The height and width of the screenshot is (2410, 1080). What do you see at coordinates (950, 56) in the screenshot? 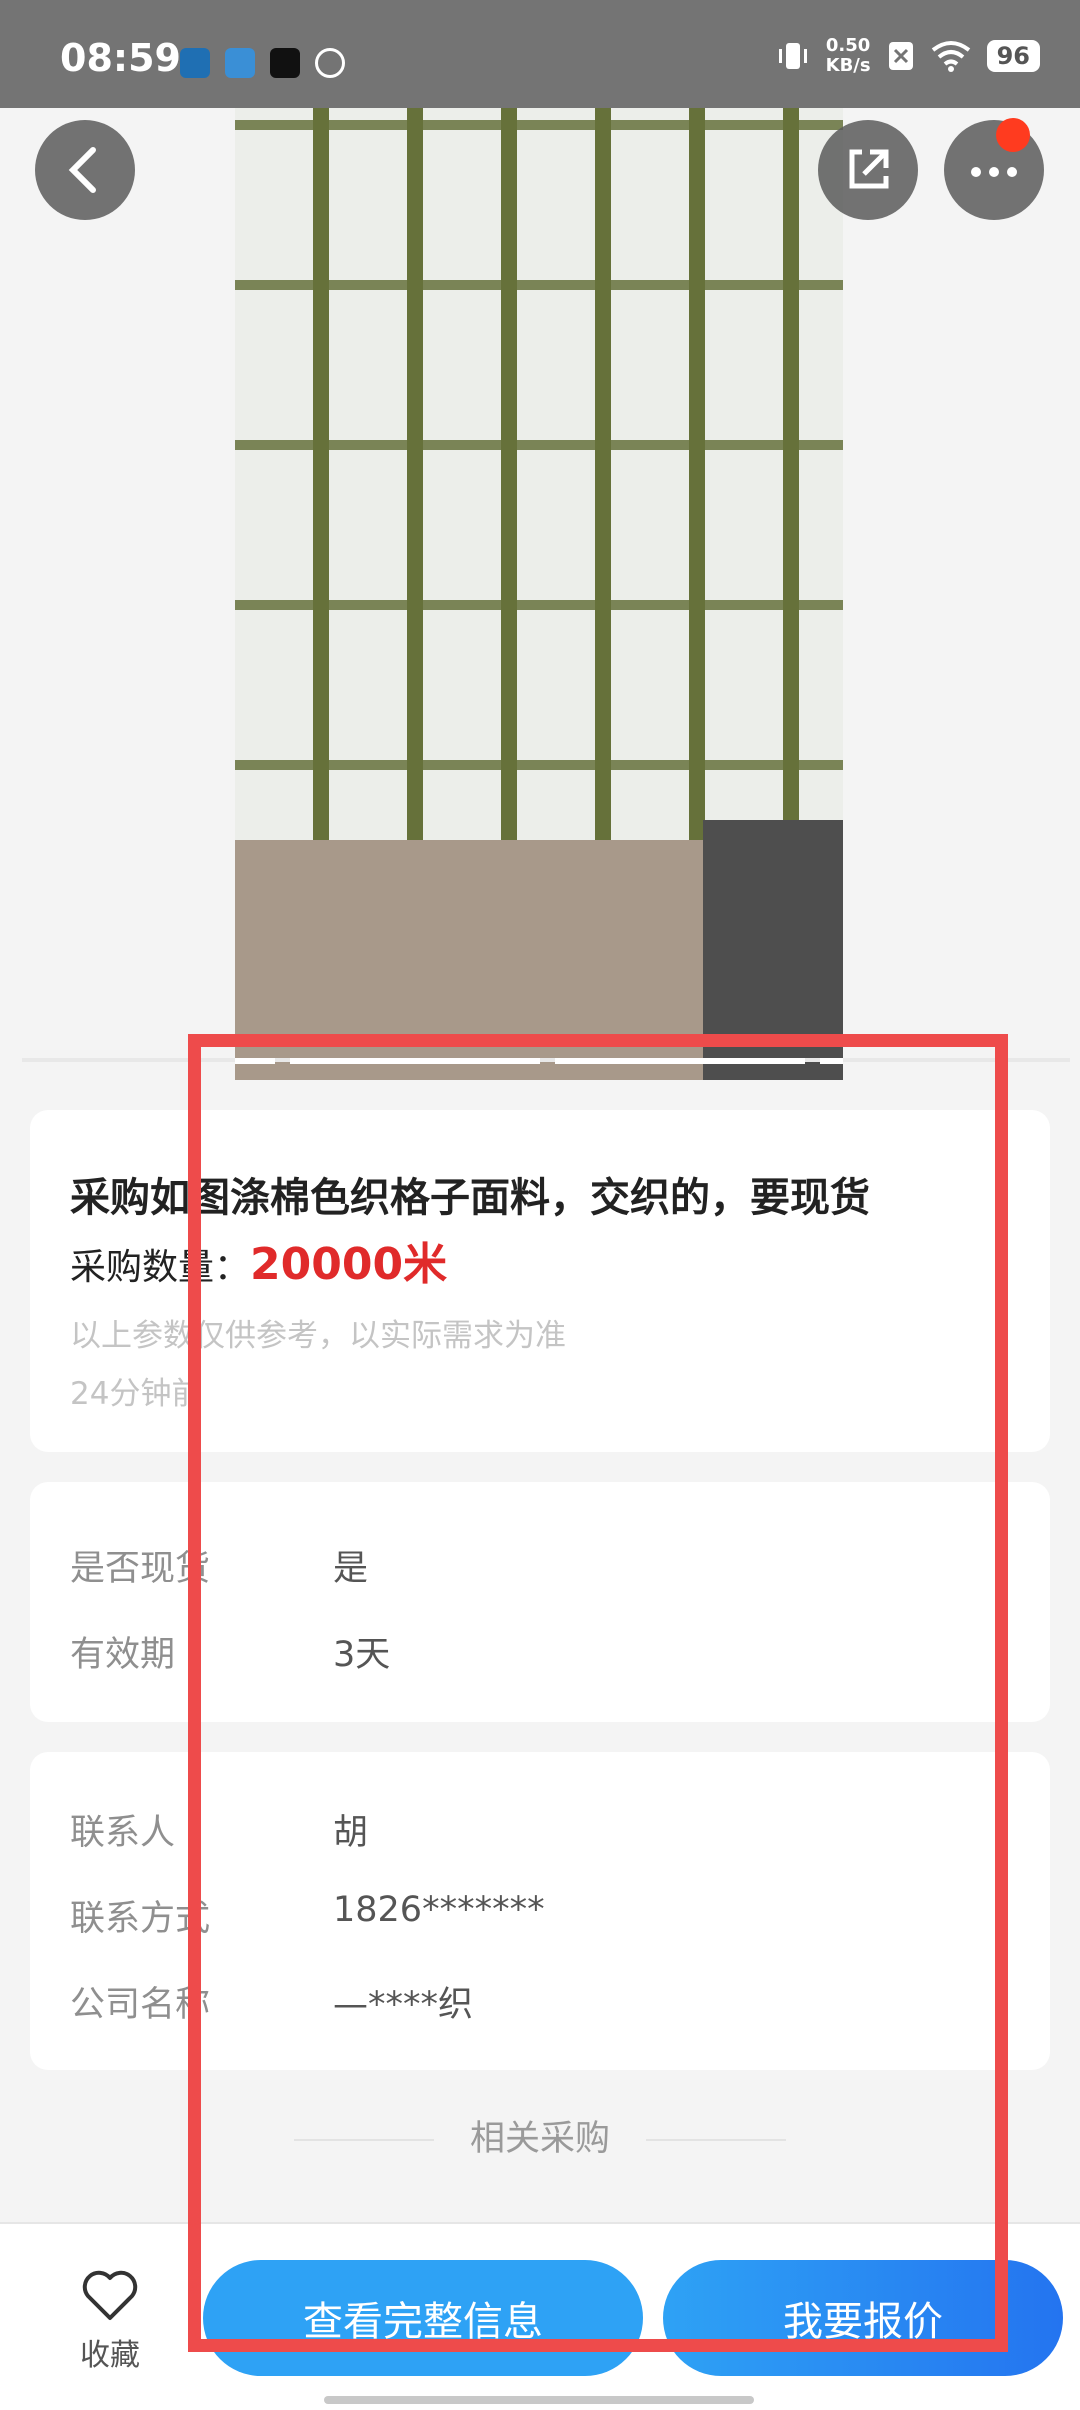
I see `wifi-icon` at bounding box center [950, 56].